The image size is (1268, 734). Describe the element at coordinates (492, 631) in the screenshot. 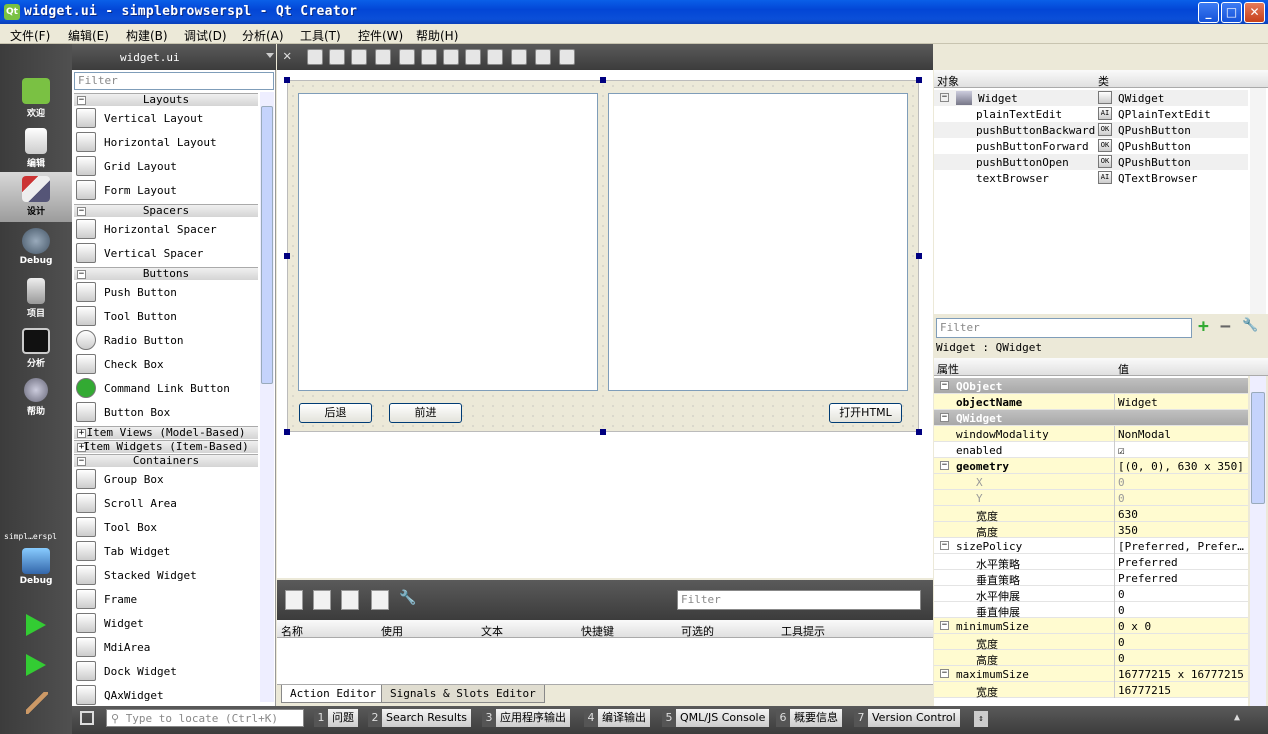

I see `column-text: 文本` at that location.